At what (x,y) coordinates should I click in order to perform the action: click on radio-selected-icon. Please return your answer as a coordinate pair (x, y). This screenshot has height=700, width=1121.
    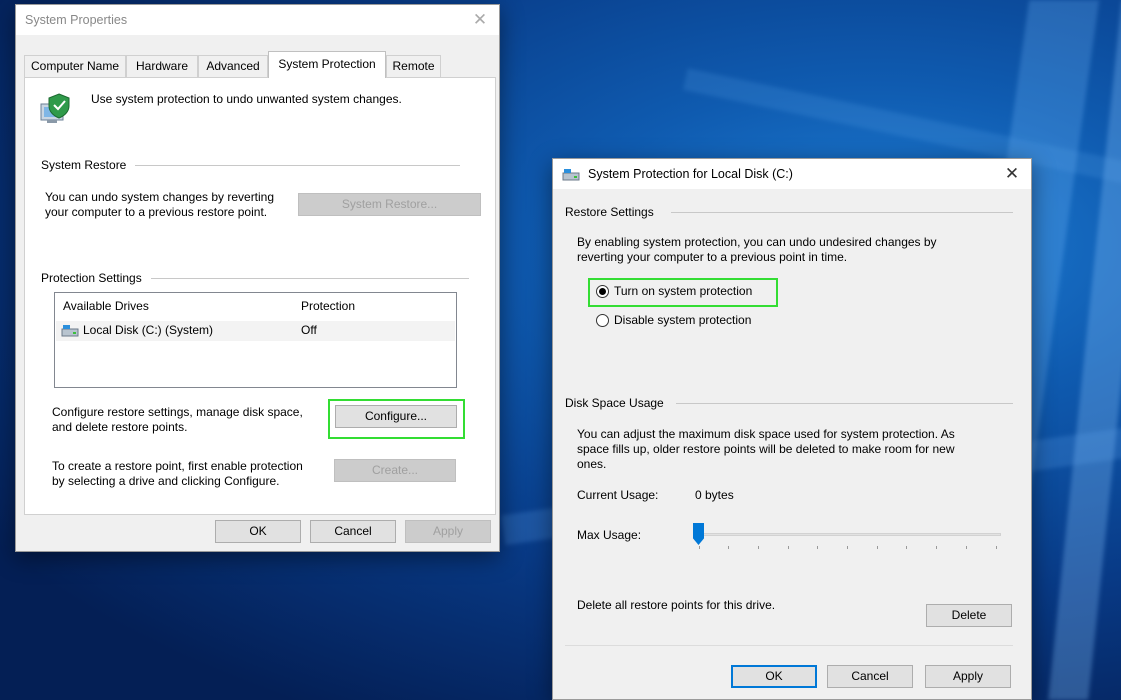
    Looking at the image, I should click on (602, 291).